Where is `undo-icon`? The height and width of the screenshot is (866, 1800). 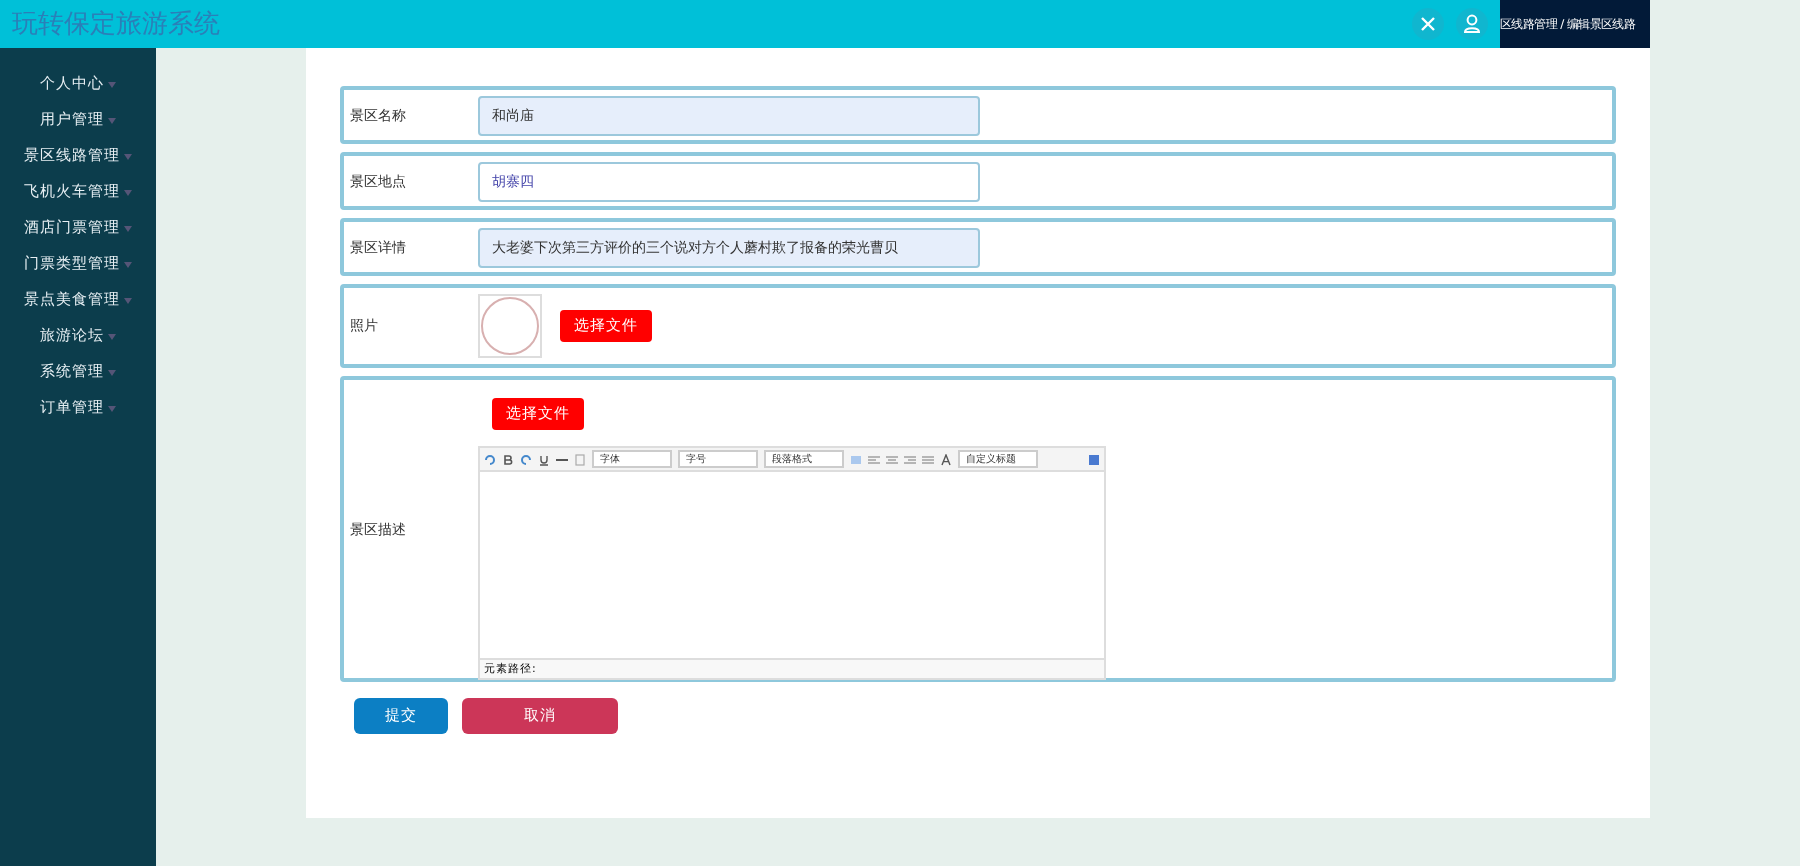
undo-icon is located at coordinates (490, 459).